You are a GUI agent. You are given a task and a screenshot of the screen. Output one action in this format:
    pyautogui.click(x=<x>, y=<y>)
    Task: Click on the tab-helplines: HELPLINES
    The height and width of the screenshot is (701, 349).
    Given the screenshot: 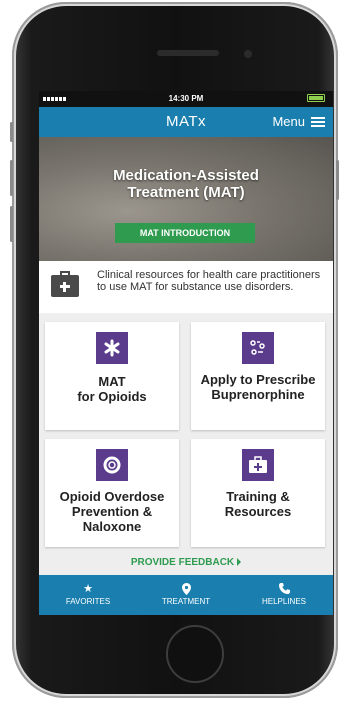 What is the action you would take?
    pyautogui.click(x=284, y=595)
    